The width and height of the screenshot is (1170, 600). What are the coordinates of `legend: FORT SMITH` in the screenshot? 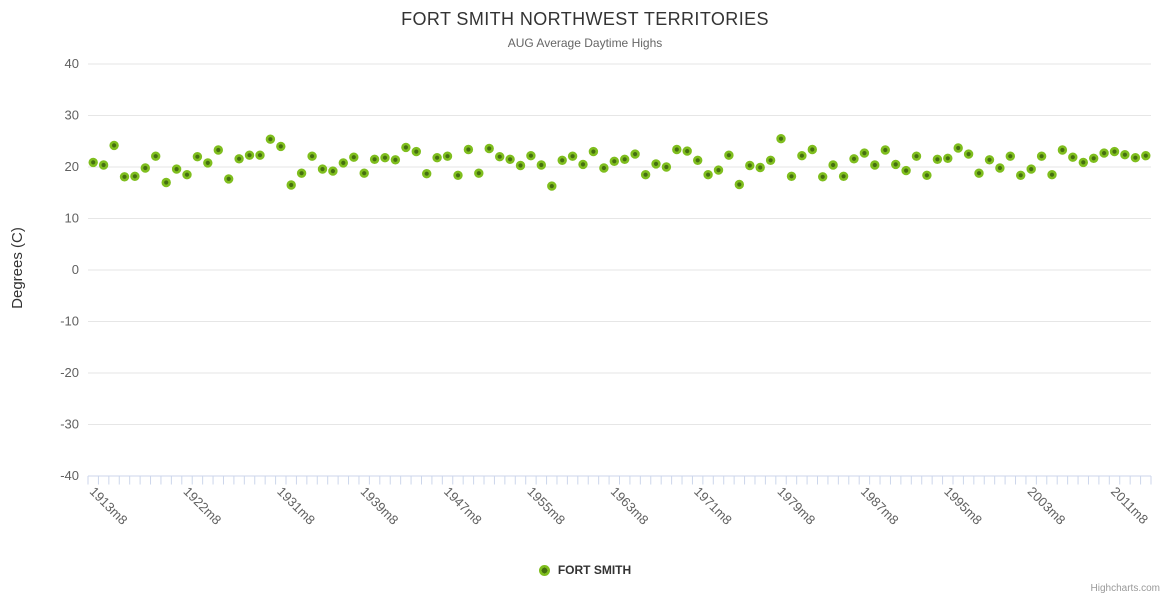 It's located at (585, 570).